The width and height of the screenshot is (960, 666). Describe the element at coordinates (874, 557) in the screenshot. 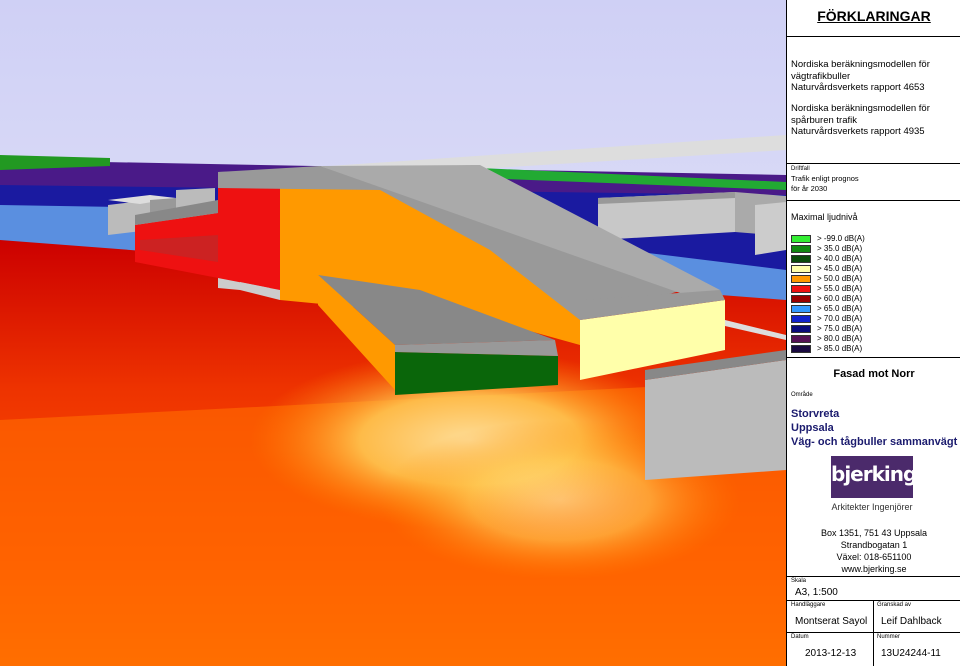

I see `address-line3: Växel: 018-651100` at that location.